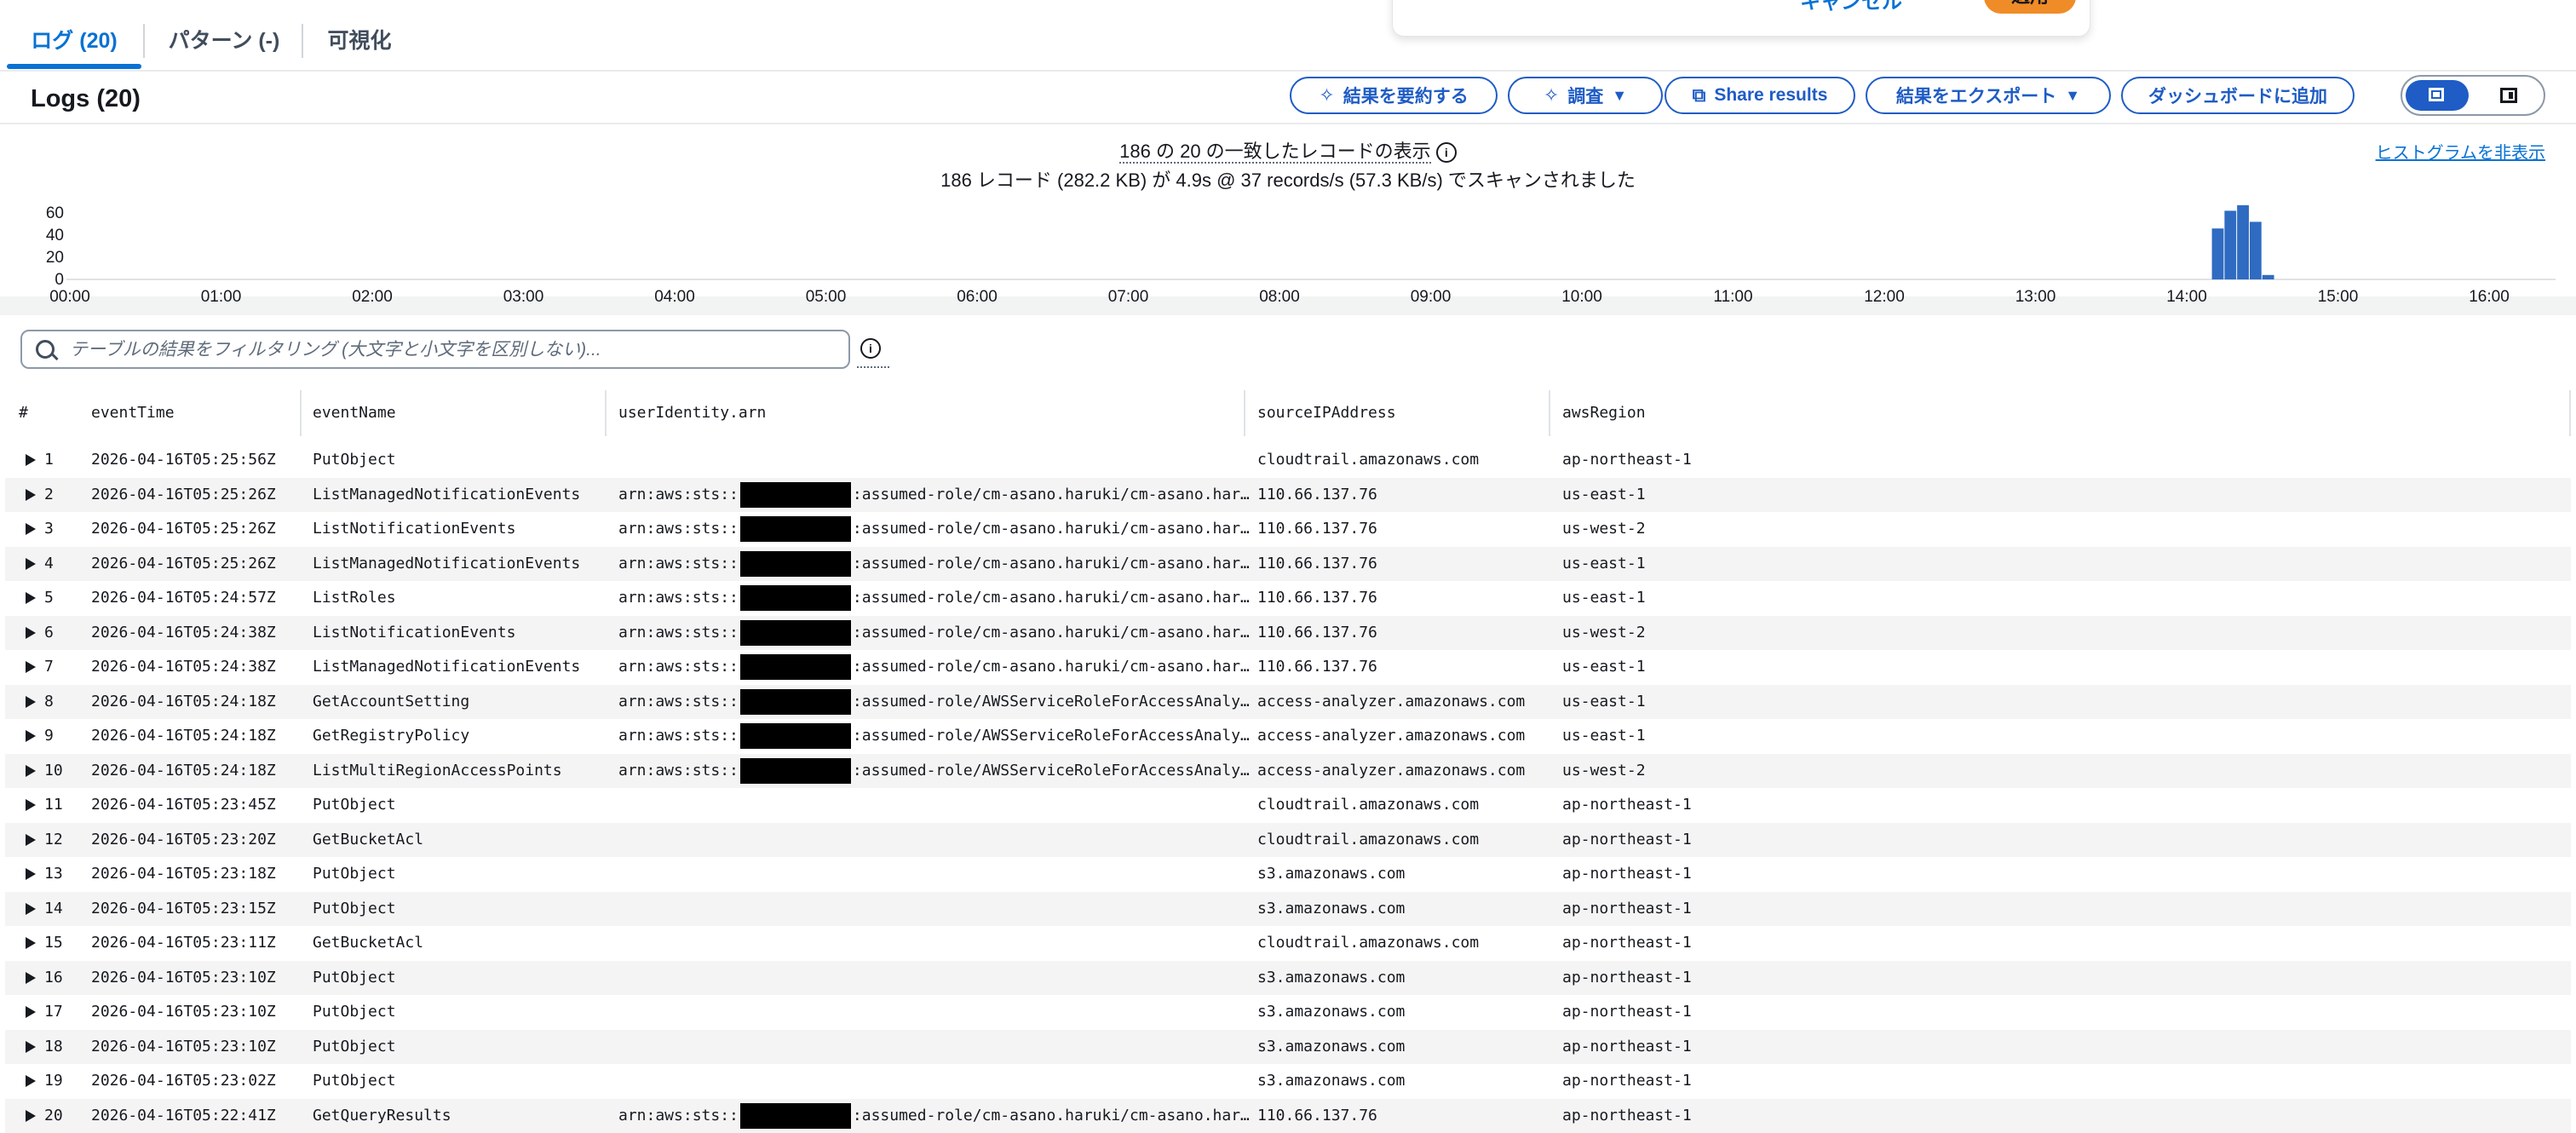 This screenshot has height=1133, width=2576. Describe the element at coordinates (224, 34) in the screenshot. I see `tab-patterns: パターン (-)` at that location.